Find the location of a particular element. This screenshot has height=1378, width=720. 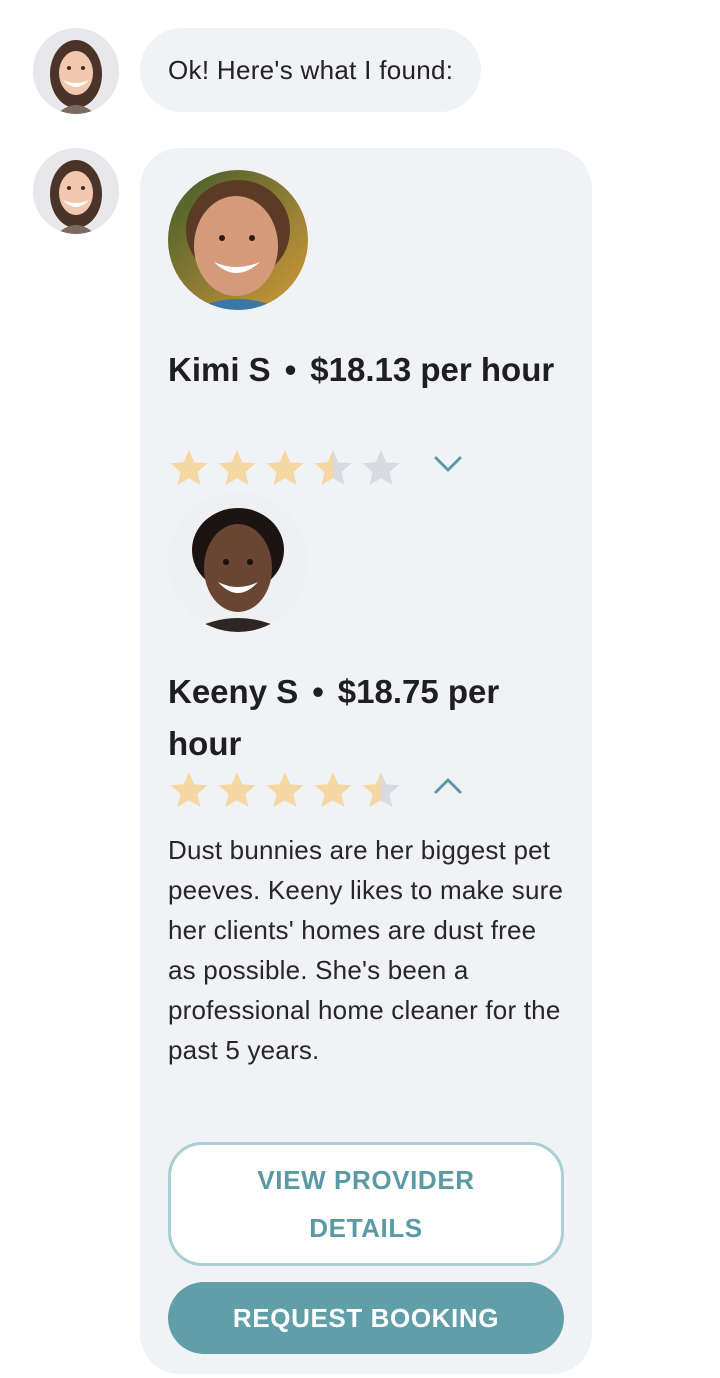

greeting-text: Ok! Here's what I found: is located at coordinates (311, 69).